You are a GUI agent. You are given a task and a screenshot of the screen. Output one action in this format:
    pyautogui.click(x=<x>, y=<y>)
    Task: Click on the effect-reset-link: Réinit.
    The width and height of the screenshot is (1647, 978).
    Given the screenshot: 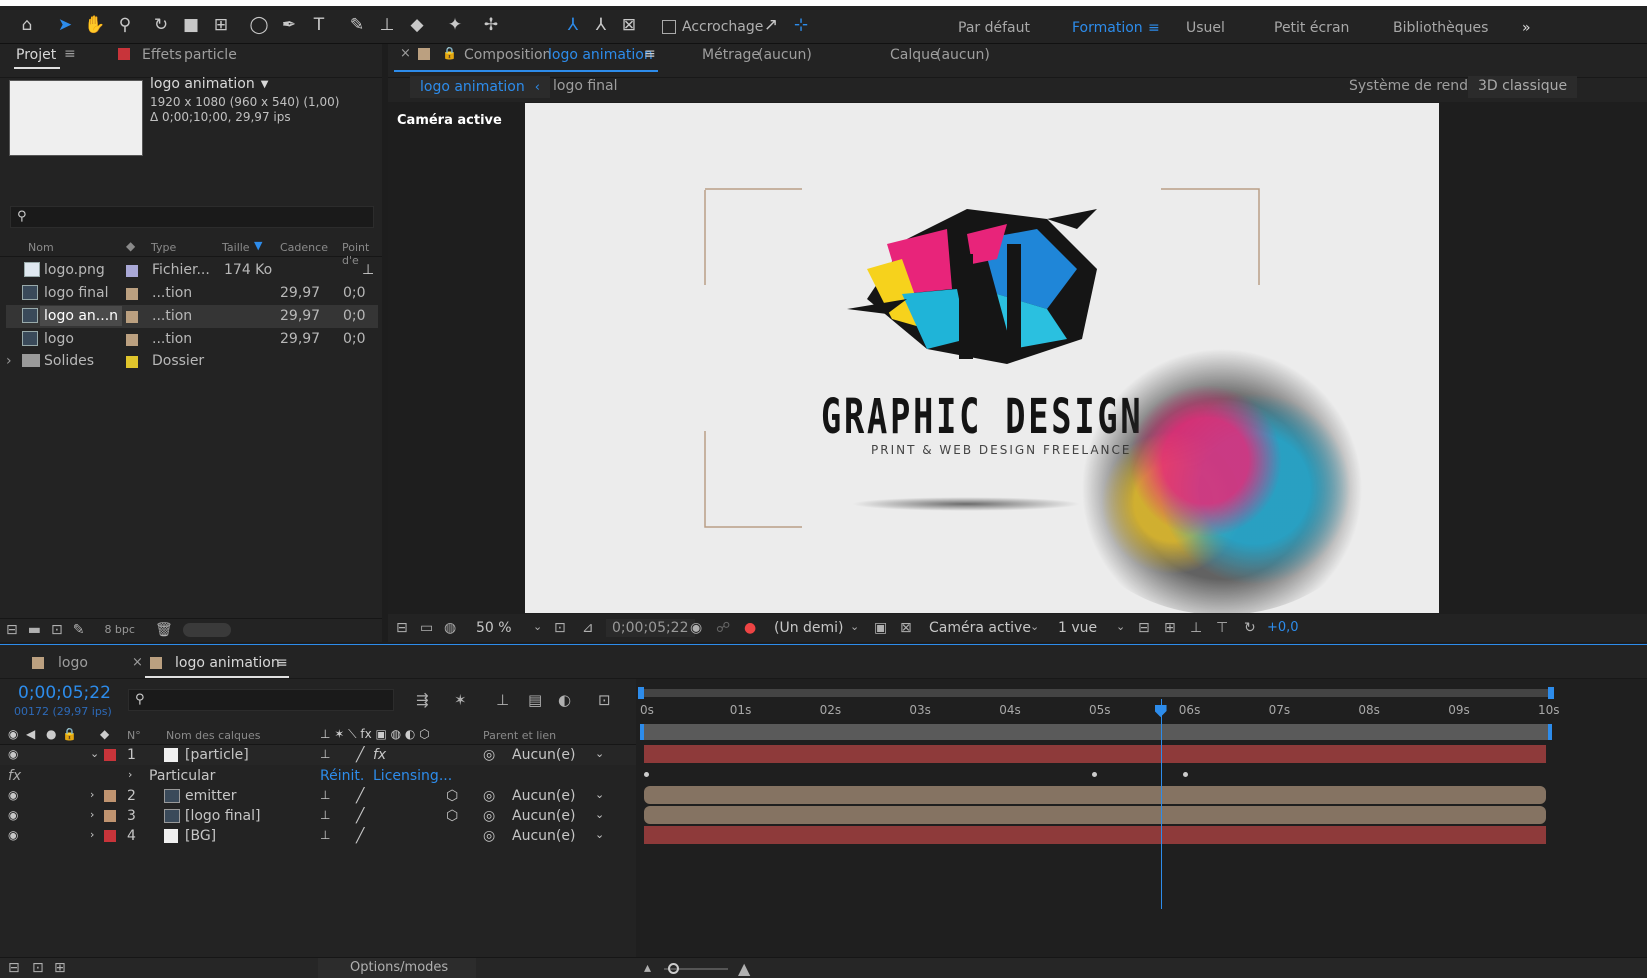 What is the action you would take?
    pyautogui.click(x=342, y=776)
    